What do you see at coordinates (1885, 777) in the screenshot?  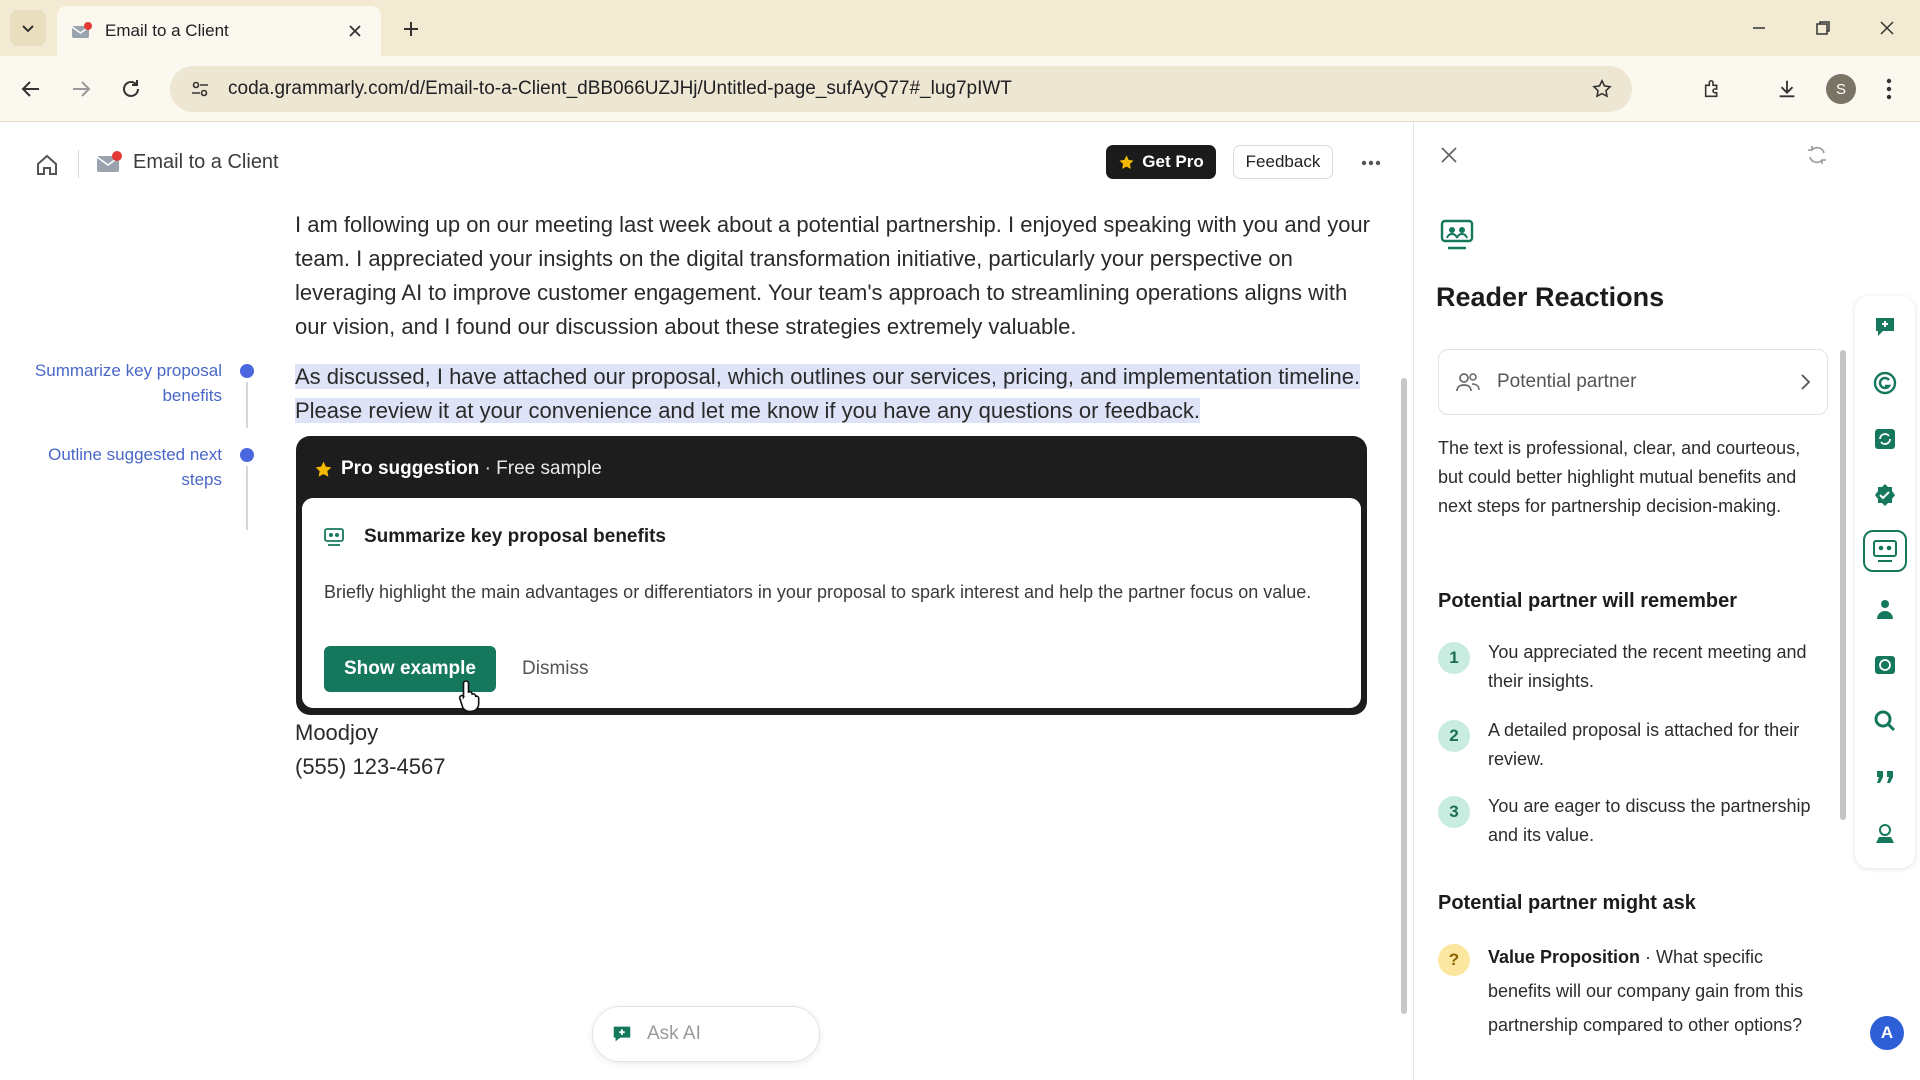 I see `quote-icon` at bounding box center [1885, 777].